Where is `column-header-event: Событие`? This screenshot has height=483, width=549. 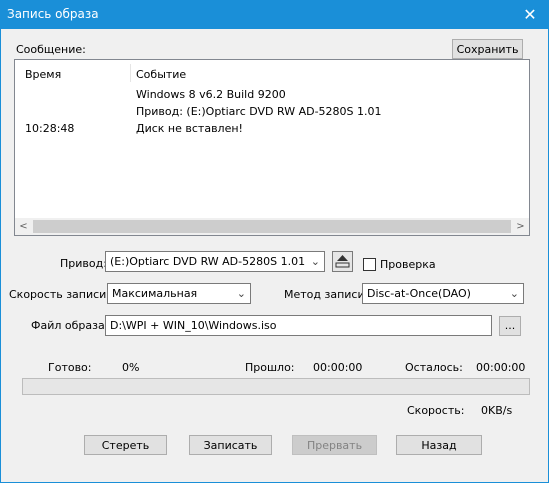
column-header-event: Событие is located at coordinates (161, 74).